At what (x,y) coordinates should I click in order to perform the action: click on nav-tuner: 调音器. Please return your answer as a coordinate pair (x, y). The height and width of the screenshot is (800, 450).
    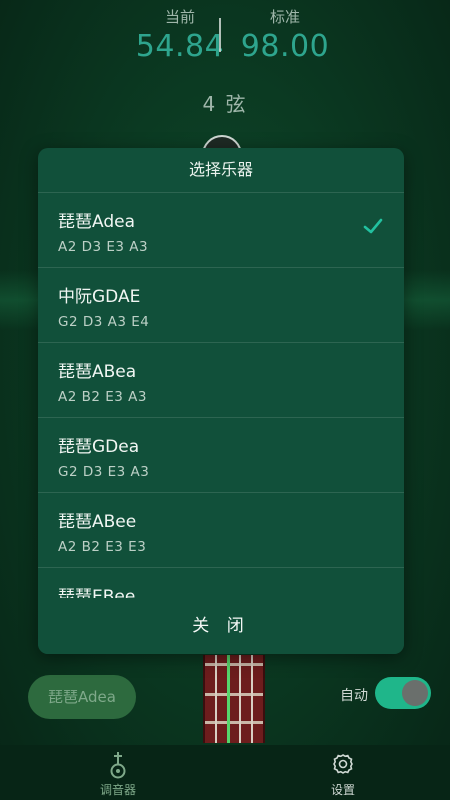
    Looking at the image, I should click on (118, 772).